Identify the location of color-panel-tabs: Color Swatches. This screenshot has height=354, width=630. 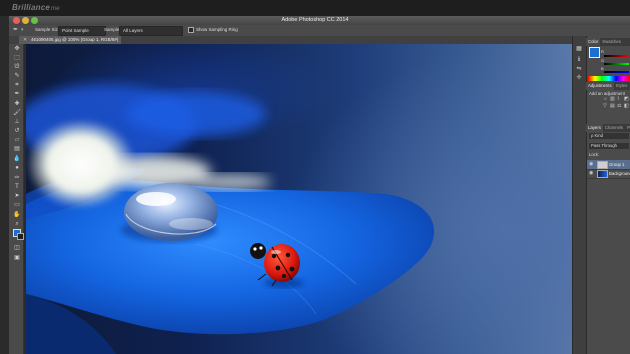
(608, 42).